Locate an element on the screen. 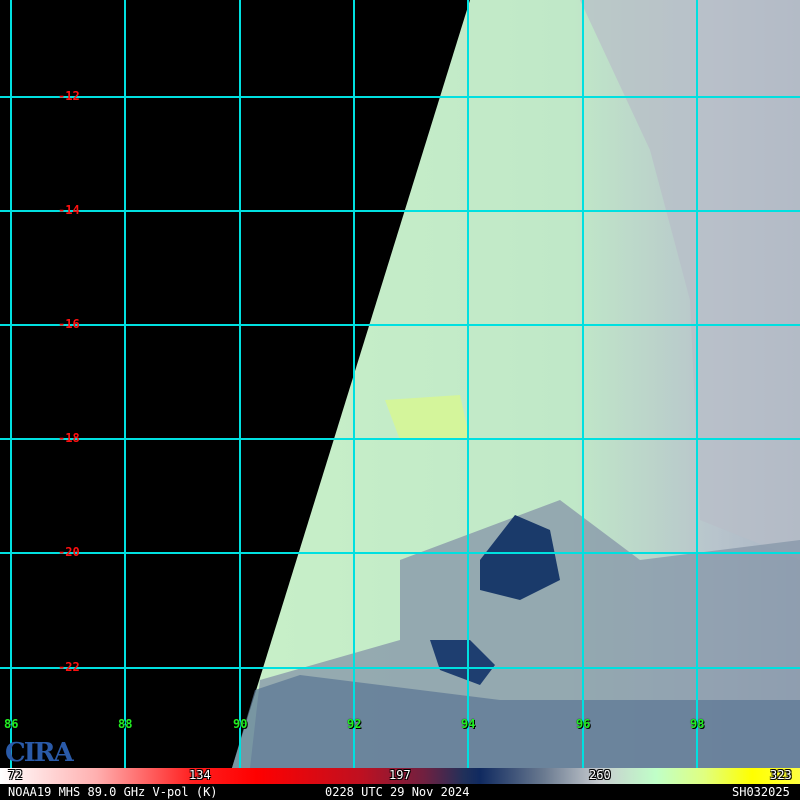 This screenshot has width=800, height=800. colorbar-tick: 260 is located at coordinates (600, 775).